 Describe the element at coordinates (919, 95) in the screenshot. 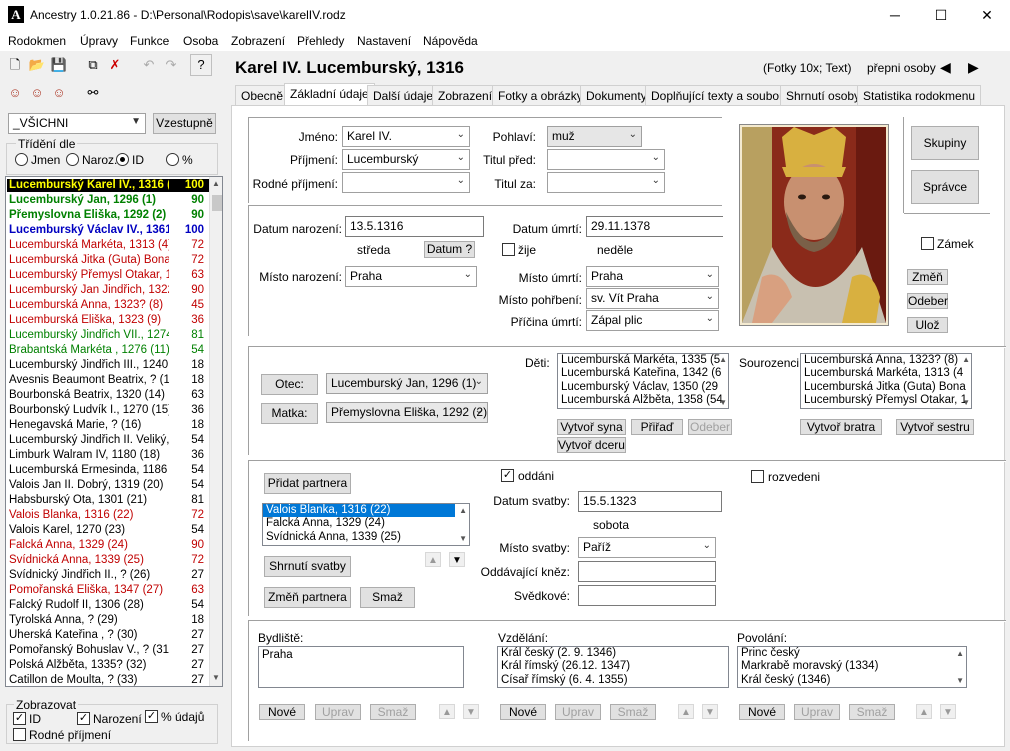

I see `tab-statistika: Statistika rodokmenu` at that location.